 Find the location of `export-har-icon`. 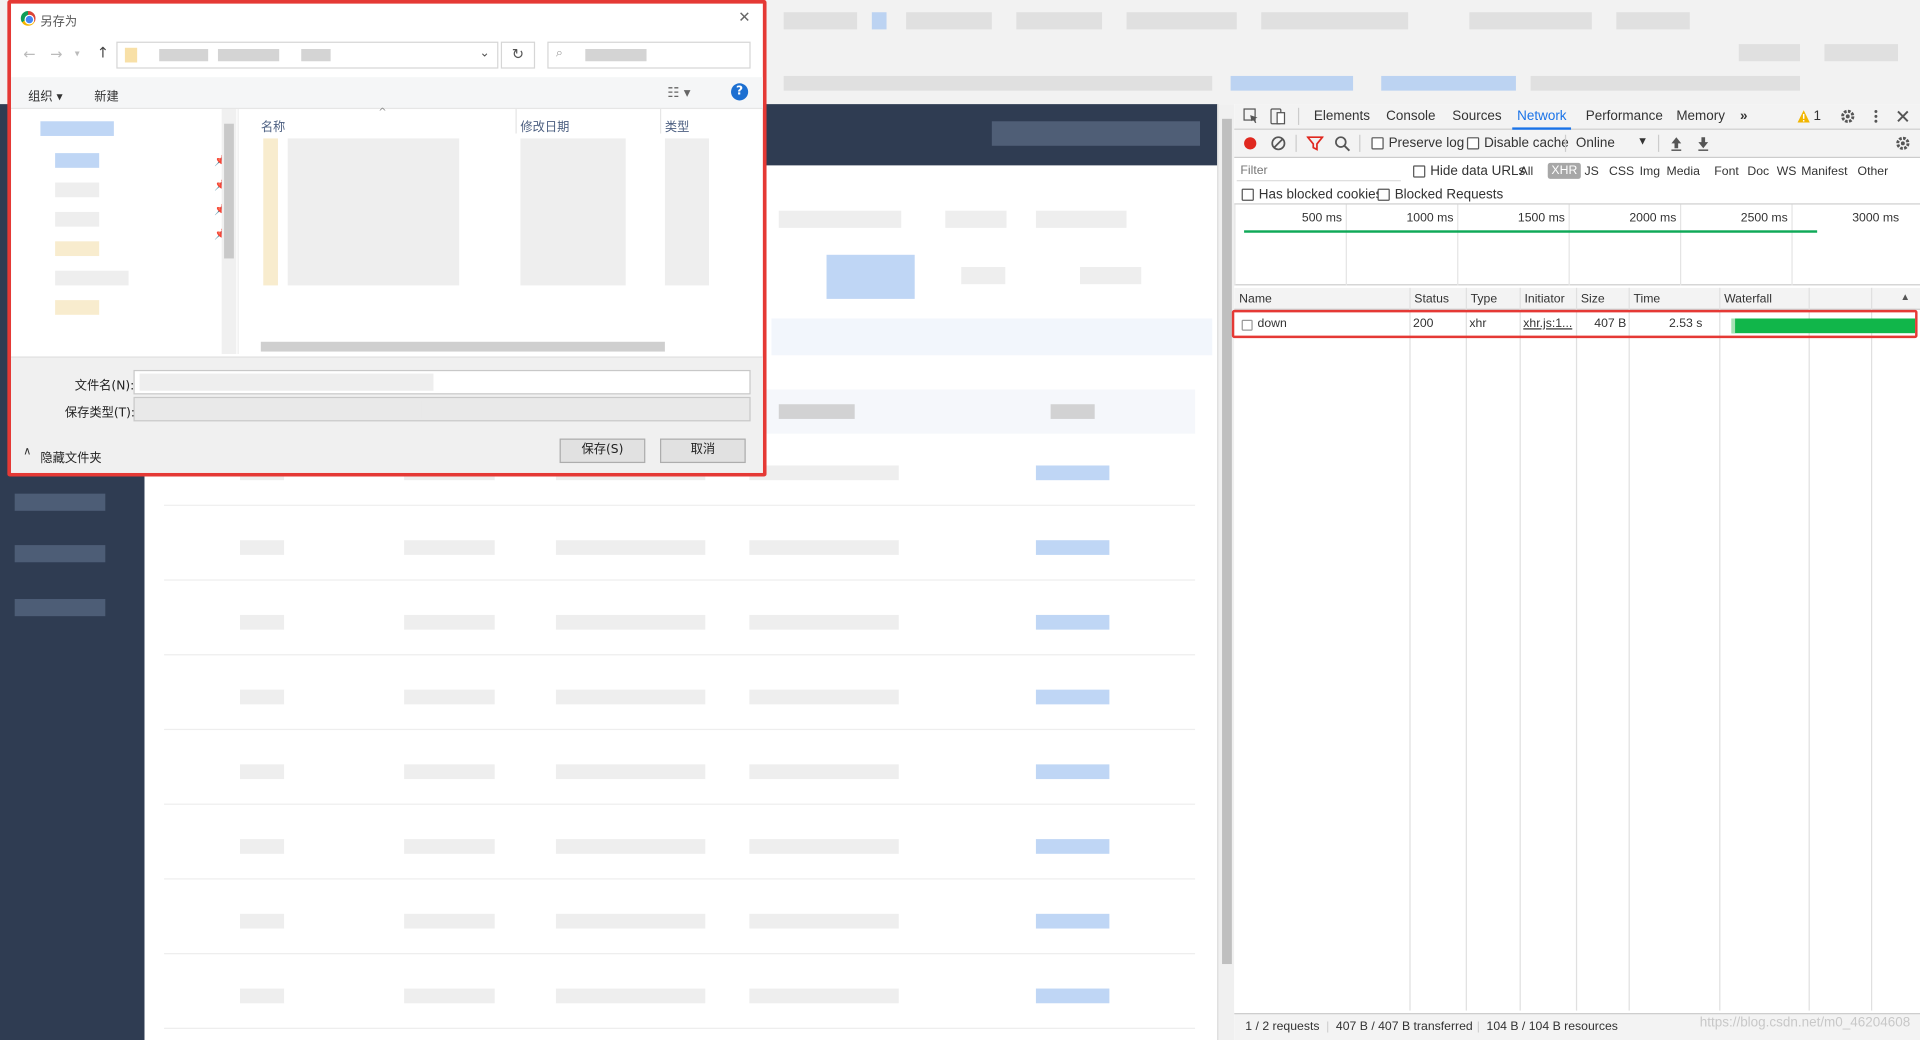

export-har-icon is located at coordinates (1703, 143).